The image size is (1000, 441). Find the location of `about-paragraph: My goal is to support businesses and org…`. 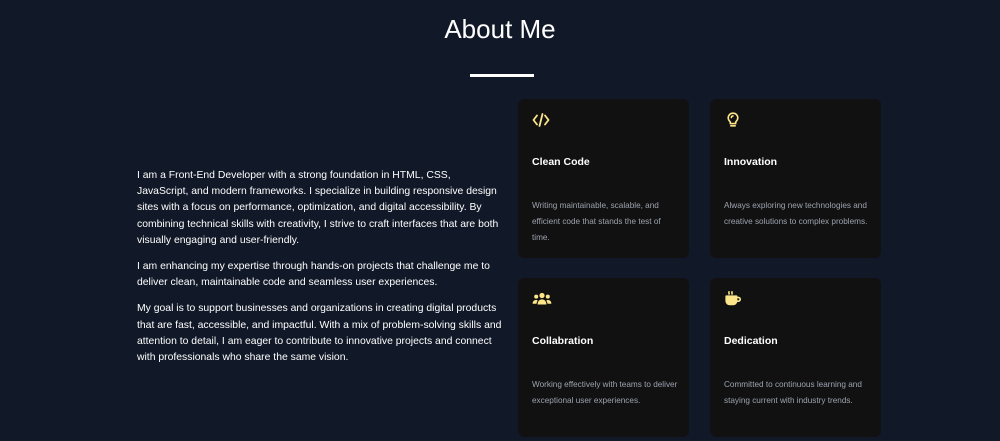

about-paragraph: My goal is to support businesses and org… is located at coordinates (319, 333).